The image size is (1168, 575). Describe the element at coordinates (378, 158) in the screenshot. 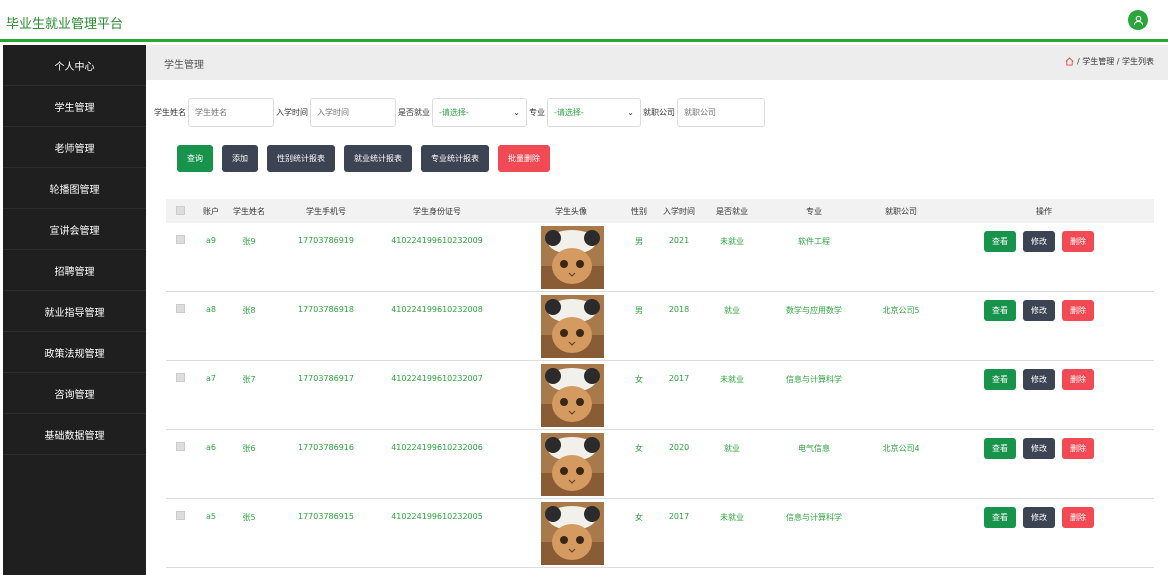

I see `employment-report-button: 就业统计报表` at that location.